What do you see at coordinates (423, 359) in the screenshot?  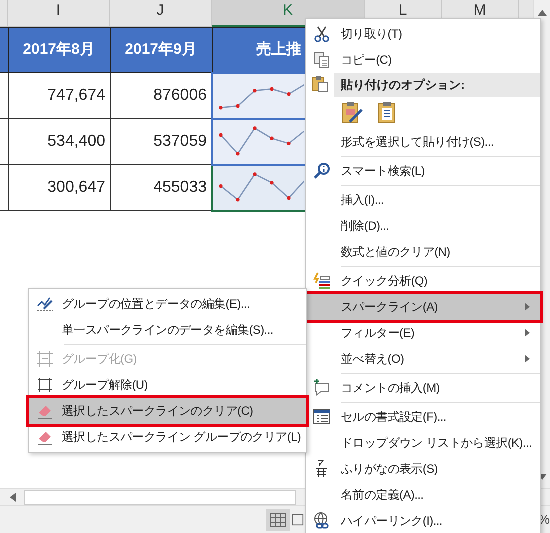 I see `menu-item: 並べ替え(O)` at bounding box center [423, 359].